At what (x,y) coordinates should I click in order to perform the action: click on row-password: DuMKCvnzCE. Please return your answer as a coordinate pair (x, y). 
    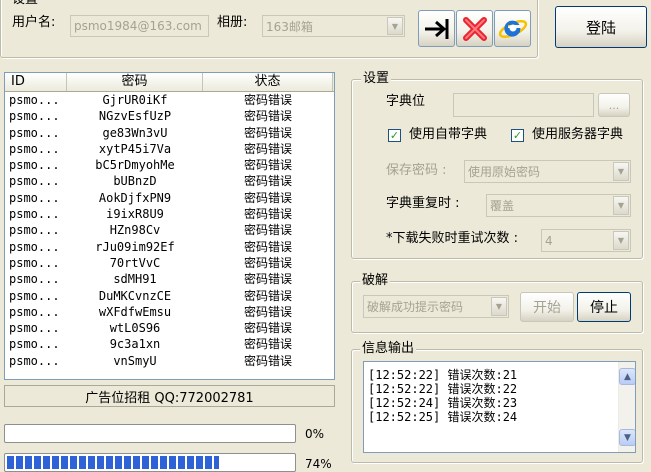
    Looking at the image, I should click on (135, 295).